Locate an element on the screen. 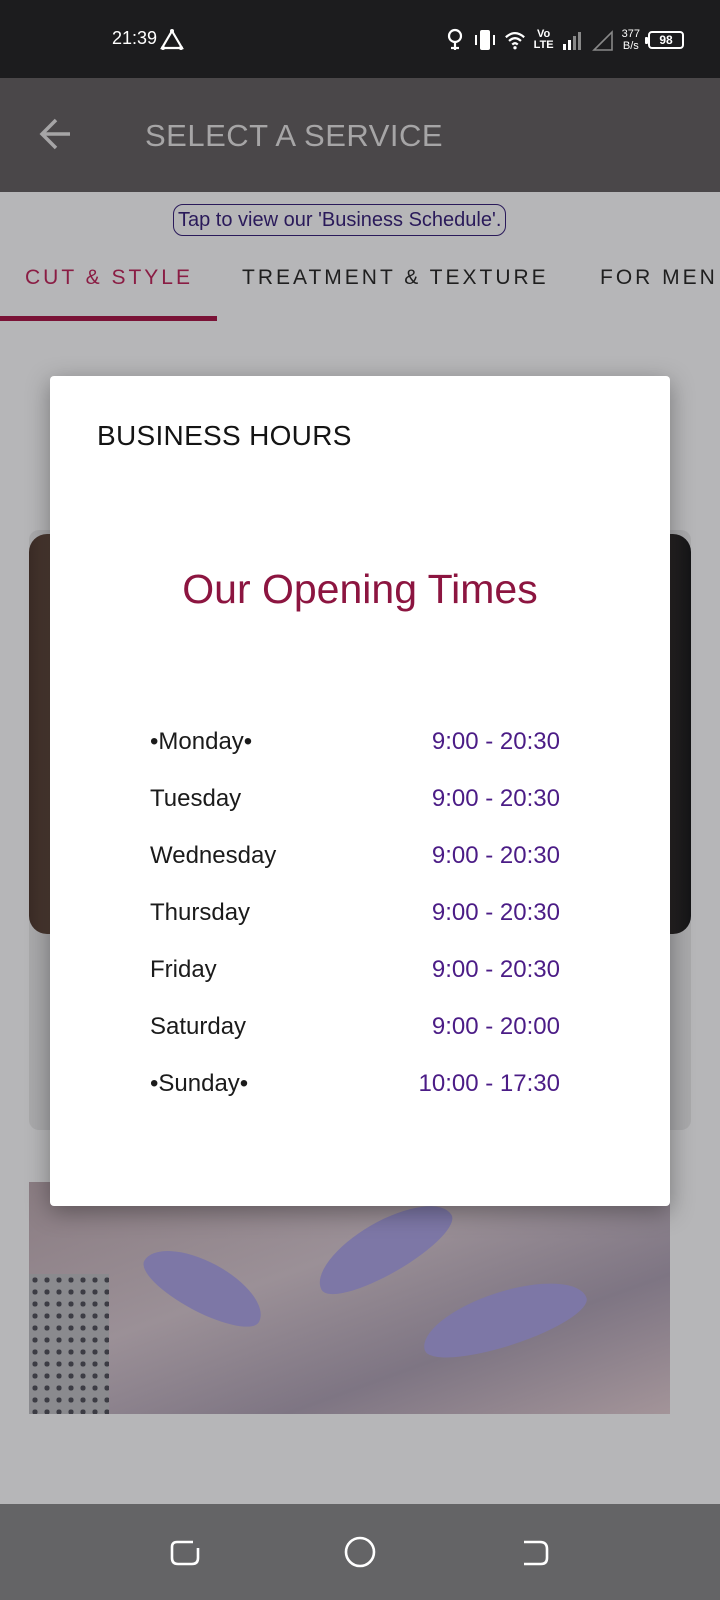 The width and height of the screenshot is (720, 1600). hours-row-wednesday: Wednesday 9:00 - 20:30 is located at coordinates (355, 870).